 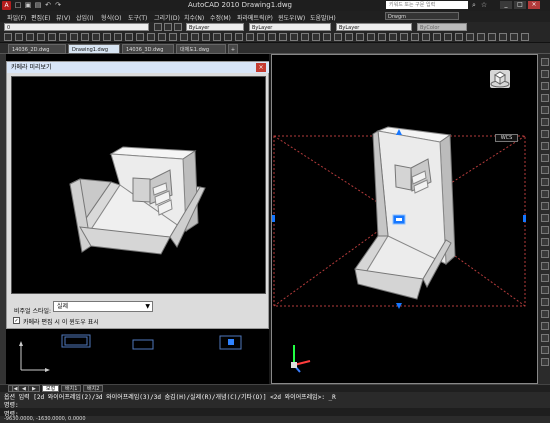 What do you see at coordinates (442, 27) in the screenshot?
I see `plotstyle-combo: ByColor` at bounding box center [442, 27].